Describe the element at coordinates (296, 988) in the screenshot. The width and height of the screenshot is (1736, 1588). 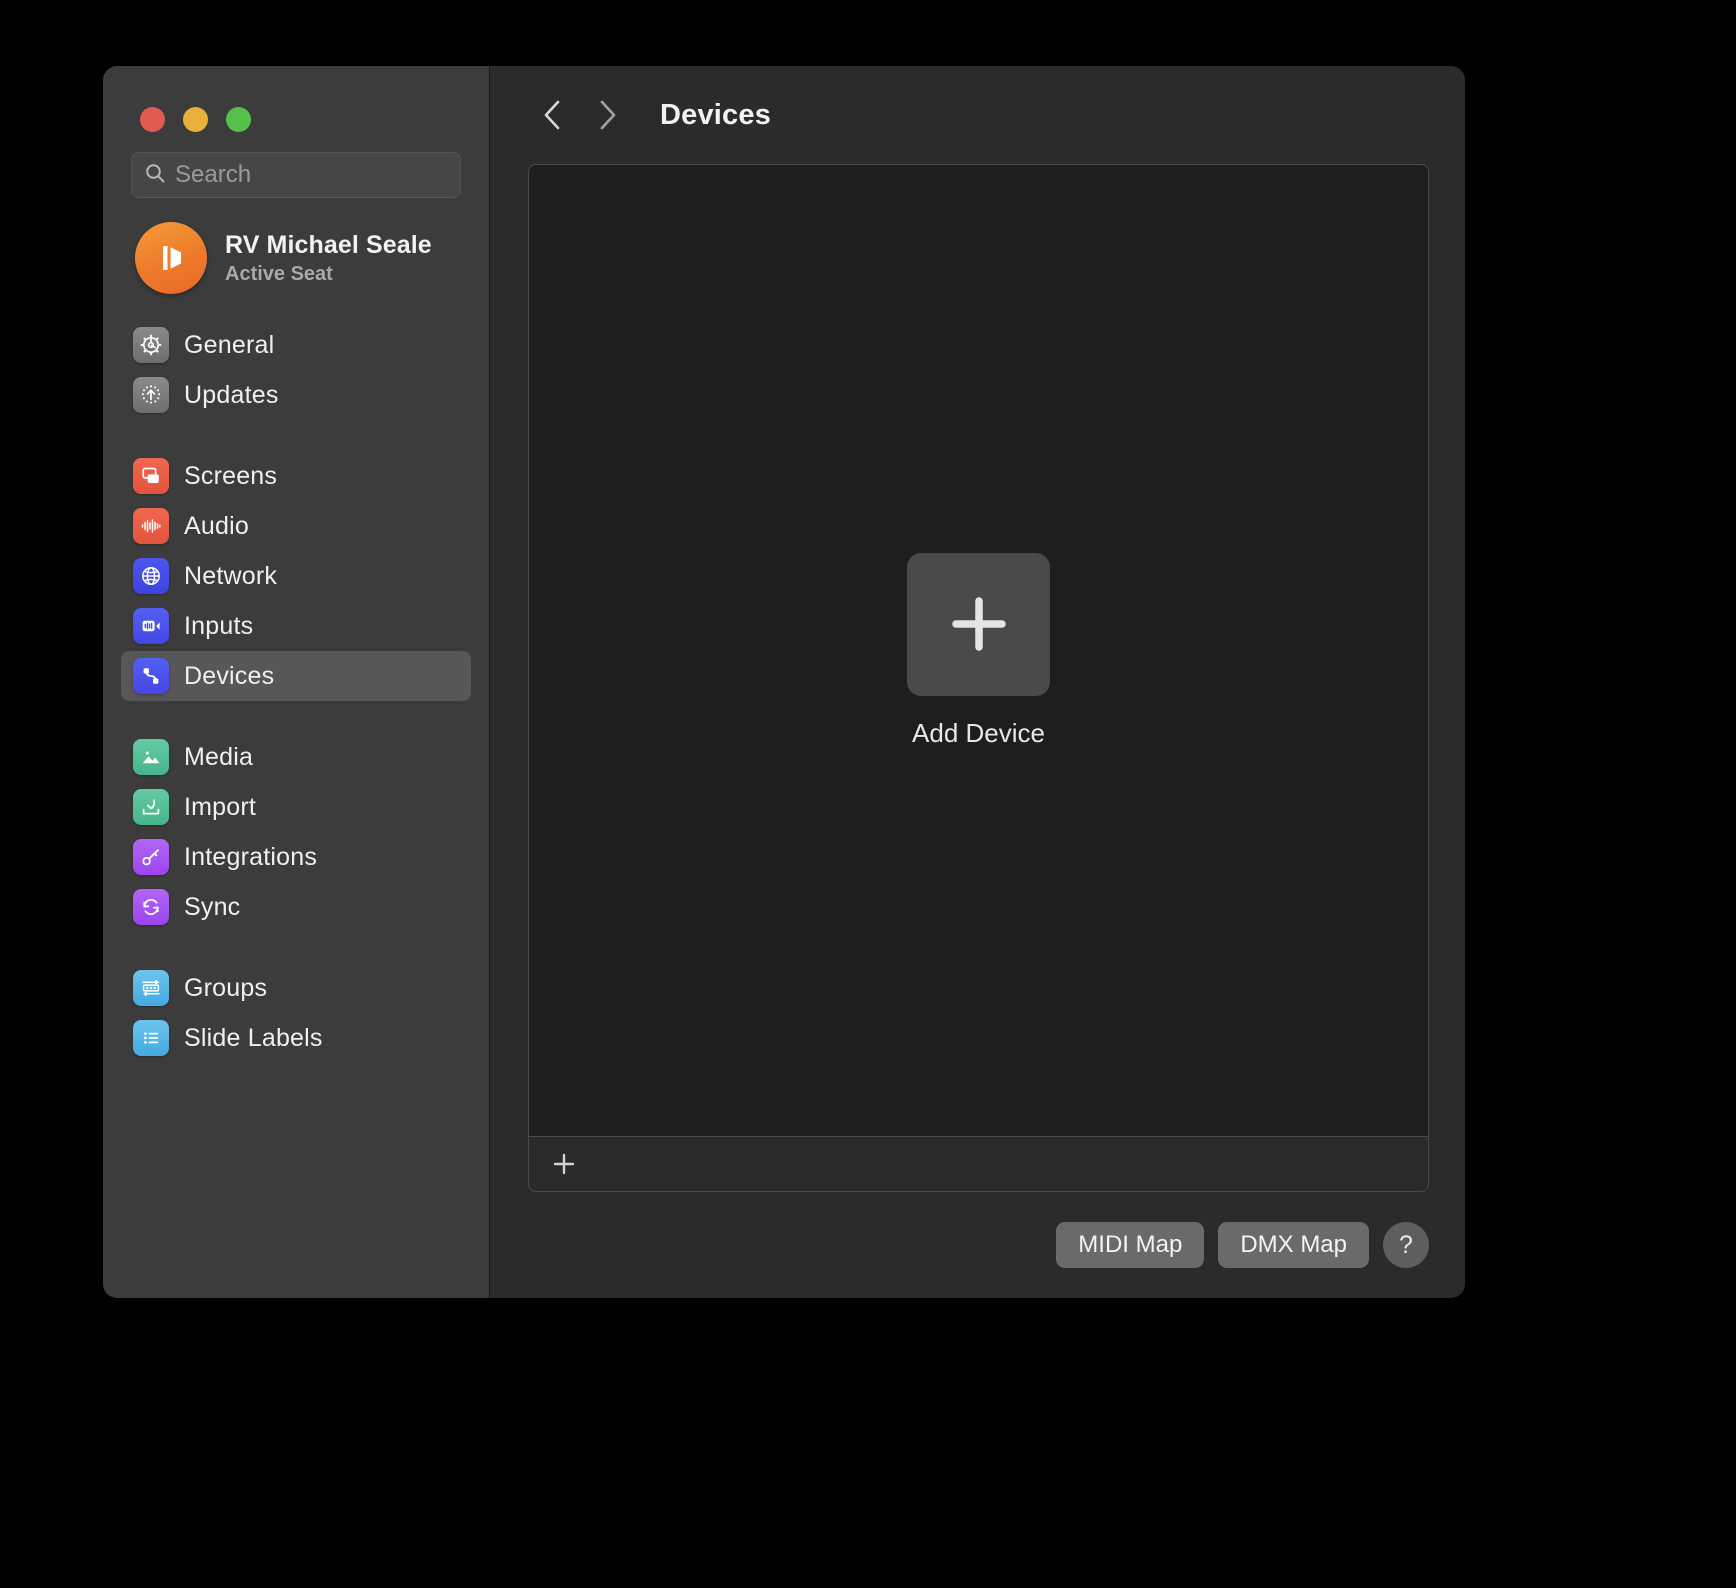
I see `sidebar-item-groups: Groups` at that location.